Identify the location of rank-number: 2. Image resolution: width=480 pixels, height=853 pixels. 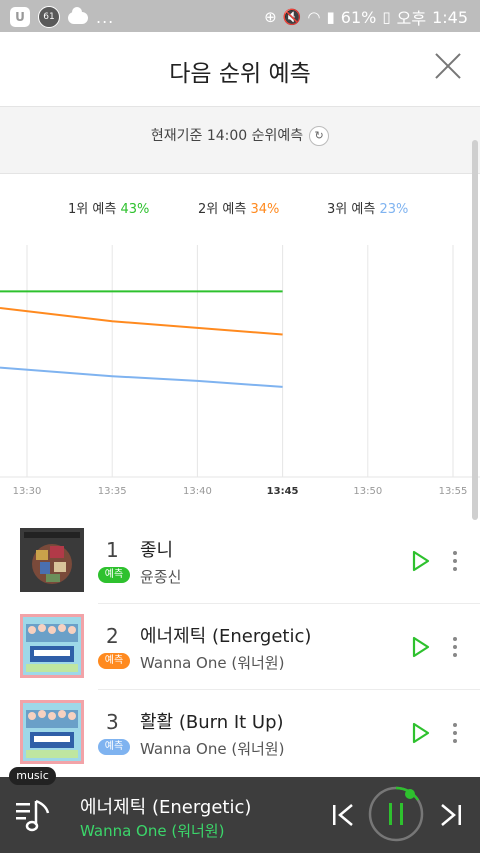
(112, 636).